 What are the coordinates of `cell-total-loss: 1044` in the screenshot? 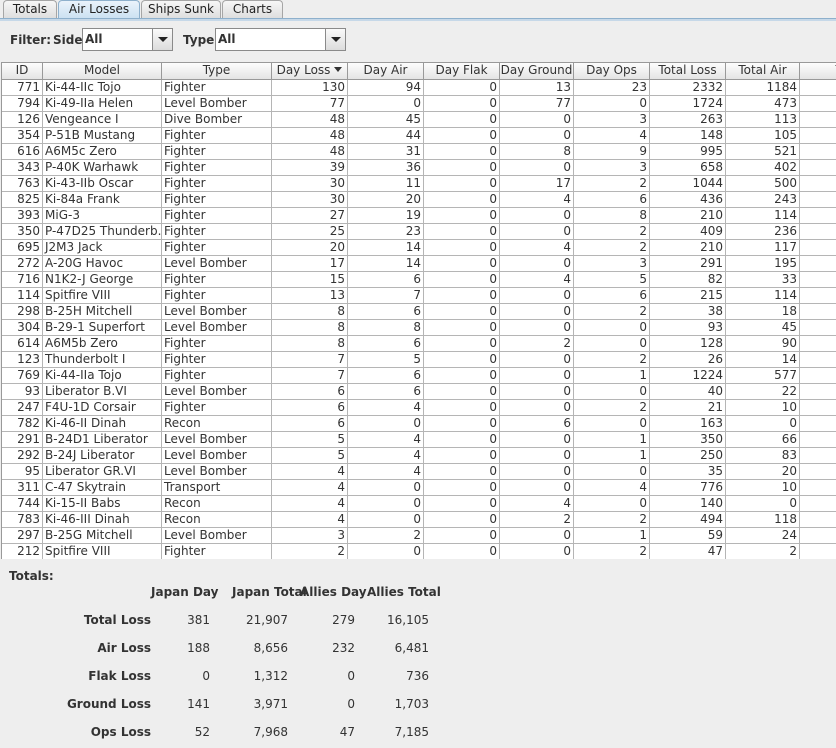 It's located at (688, 184).